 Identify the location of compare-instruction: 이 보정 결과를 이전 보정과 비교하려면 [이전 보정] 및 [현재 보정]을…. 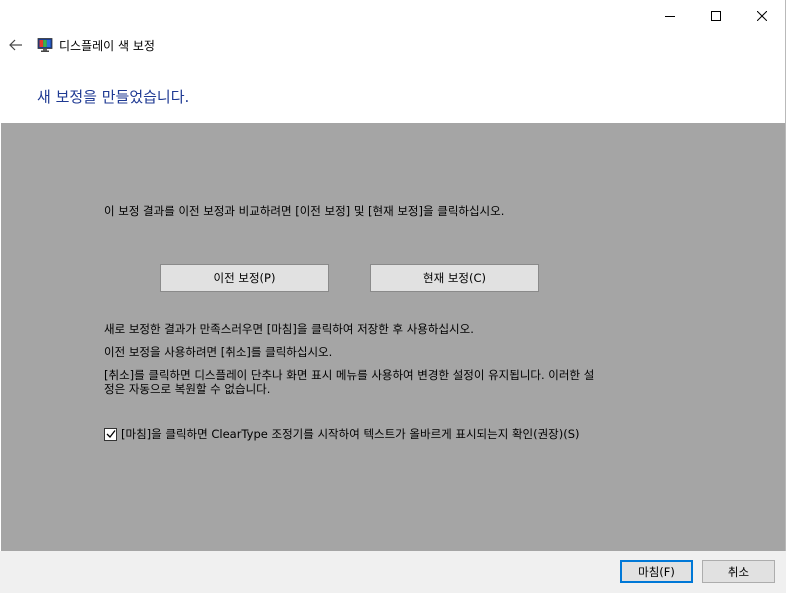
(304, 211).